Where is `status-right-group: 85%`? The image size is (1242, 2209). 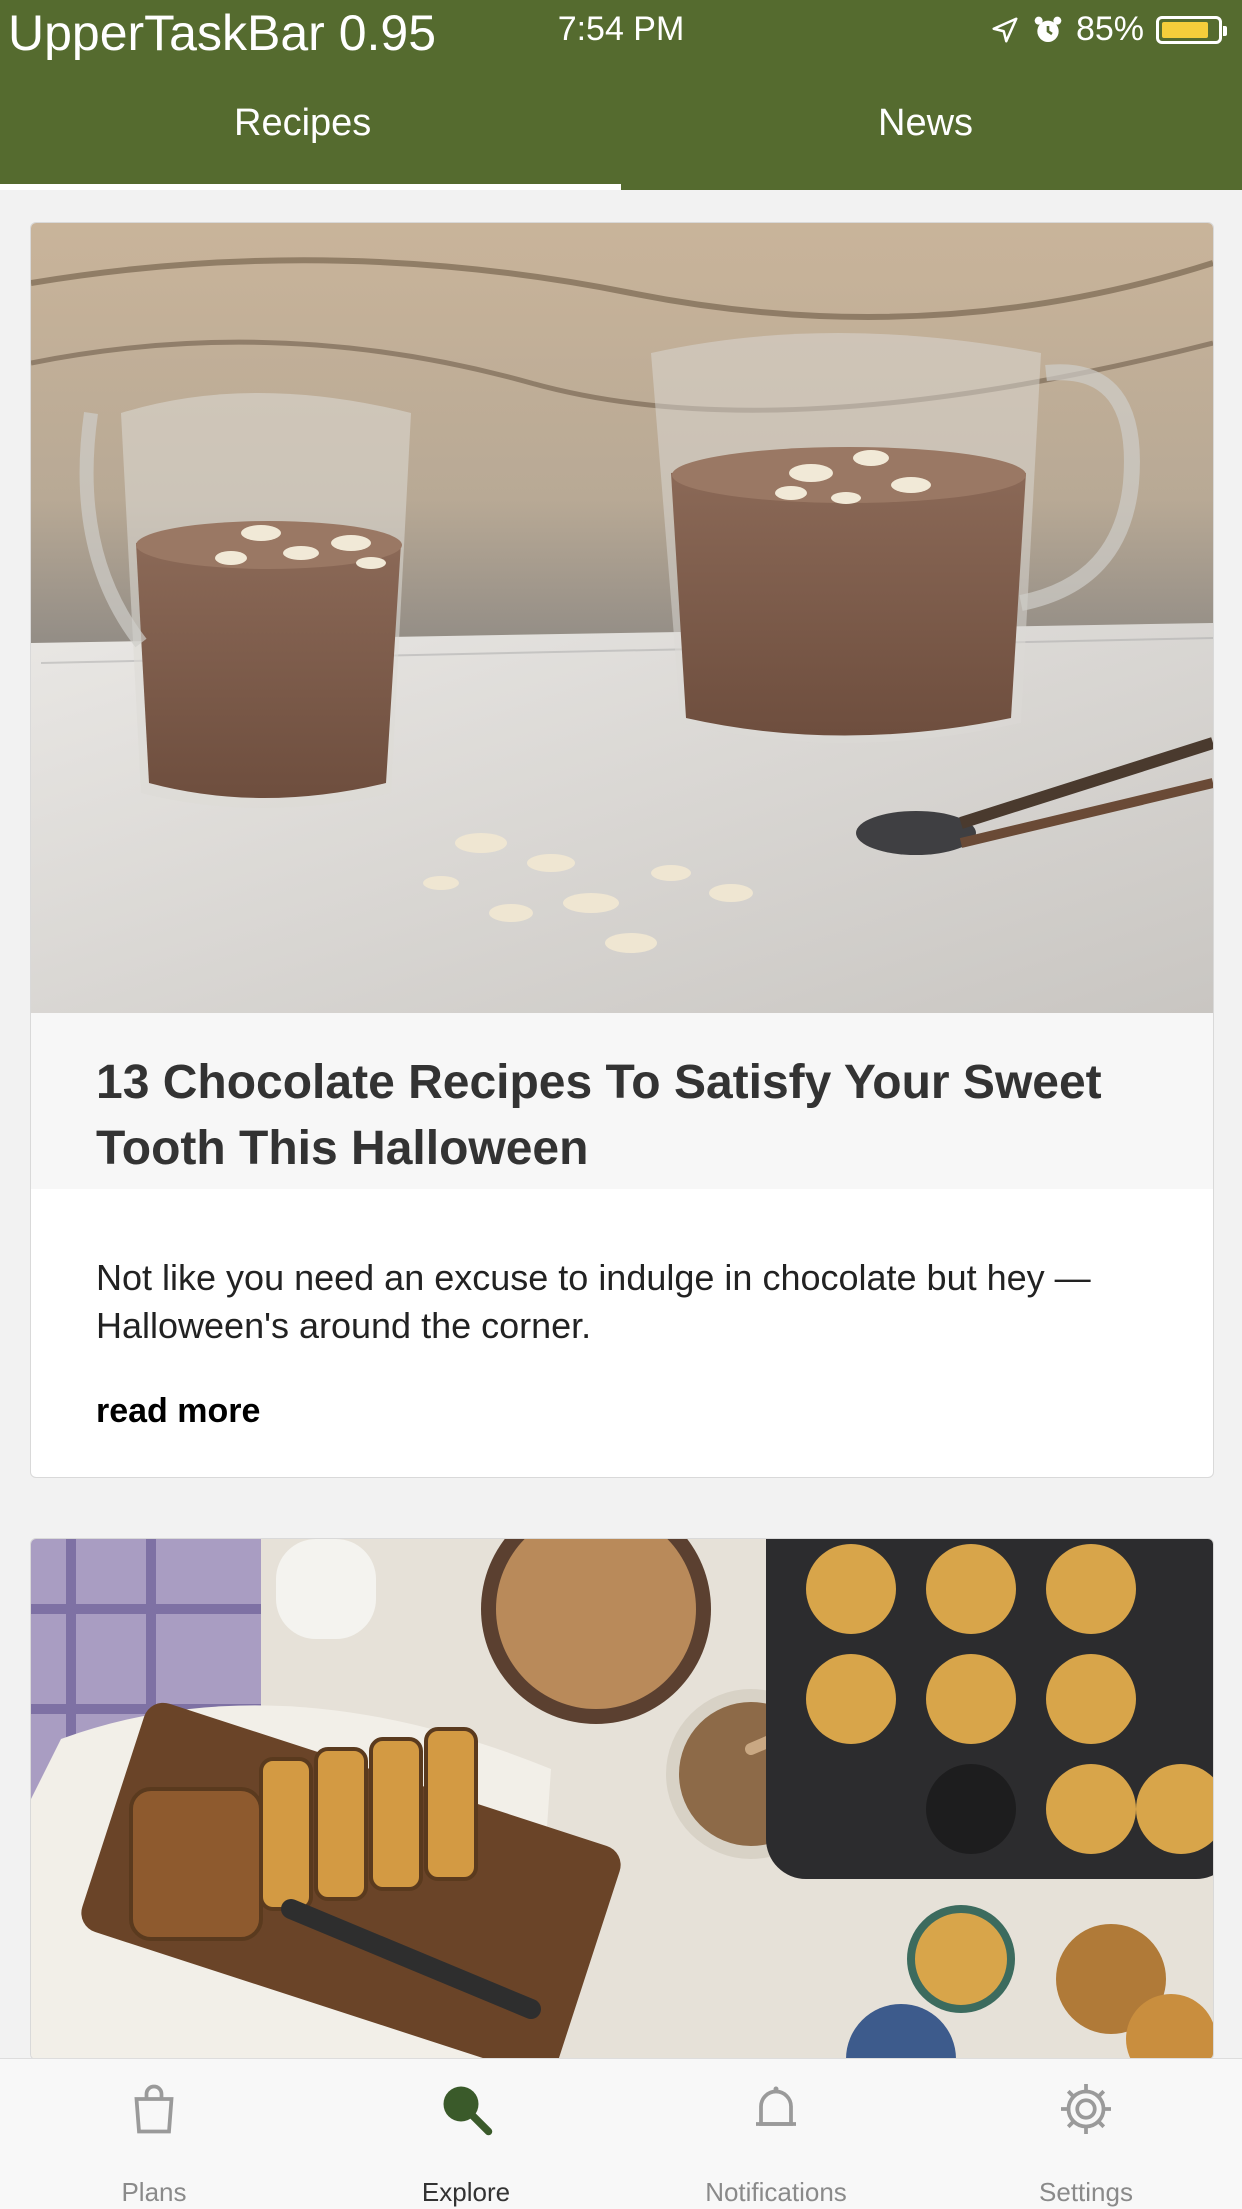
status-right-group: 85% is located at coordinates (1108, 29).